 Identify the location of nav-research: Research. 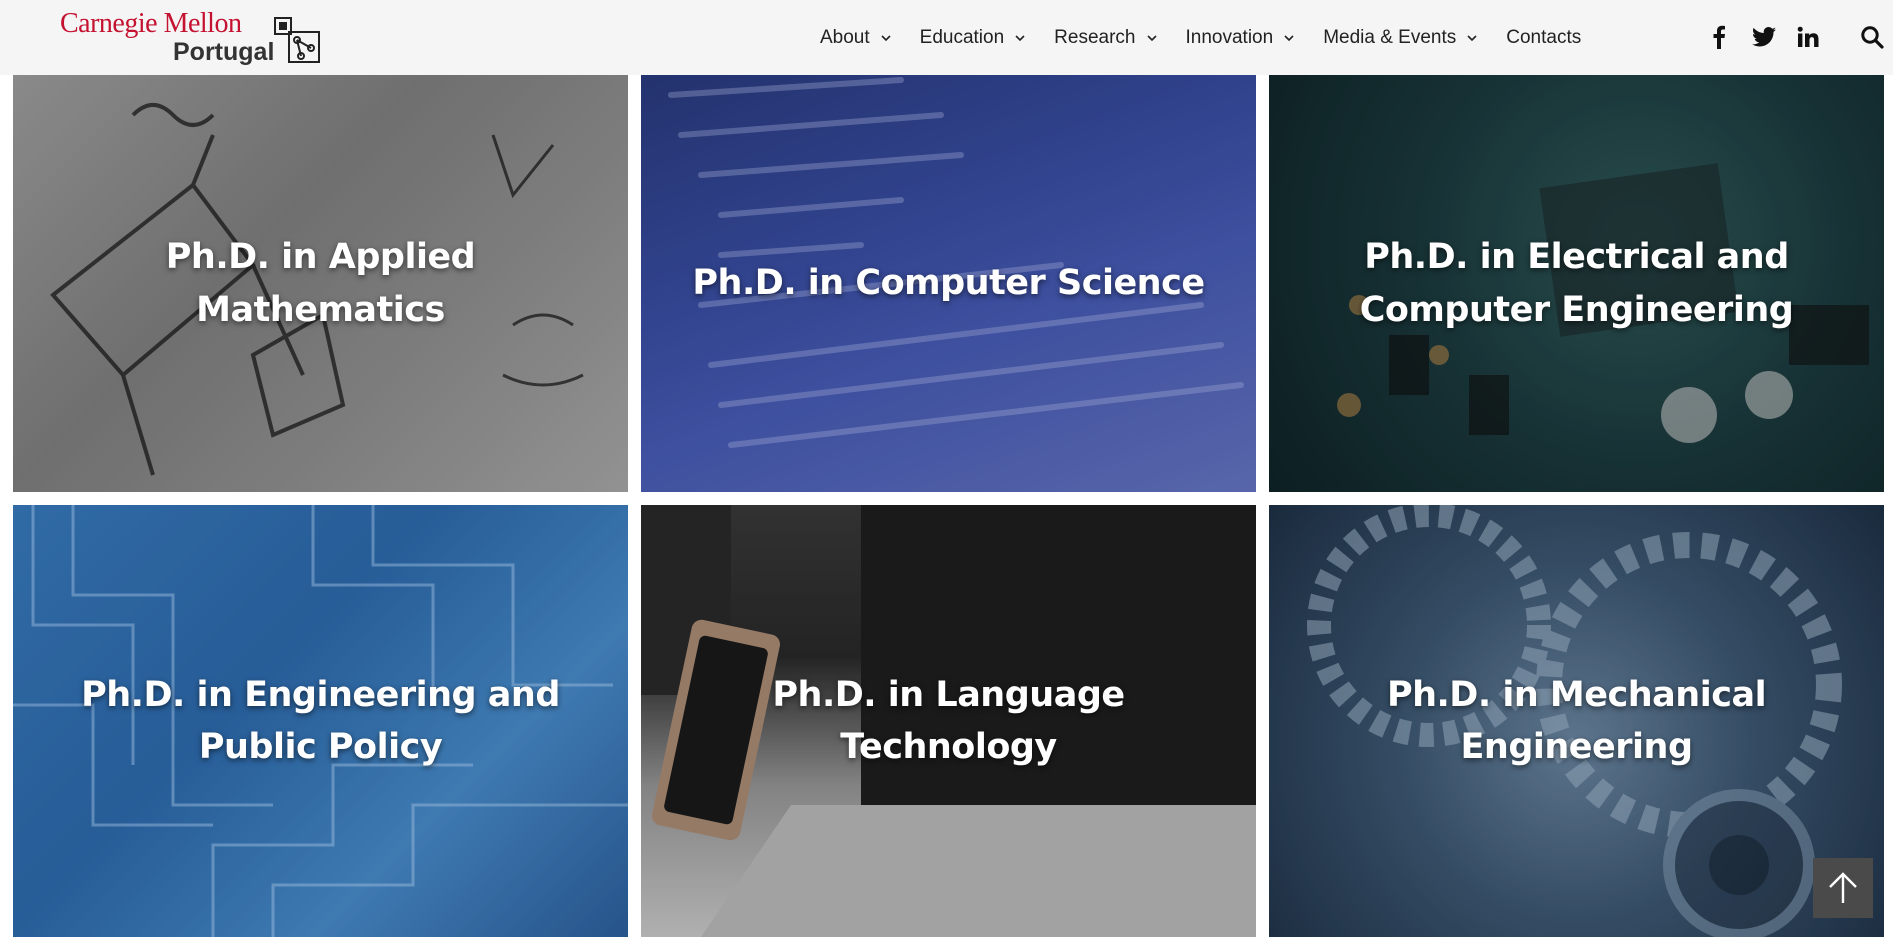
(1105, 38).